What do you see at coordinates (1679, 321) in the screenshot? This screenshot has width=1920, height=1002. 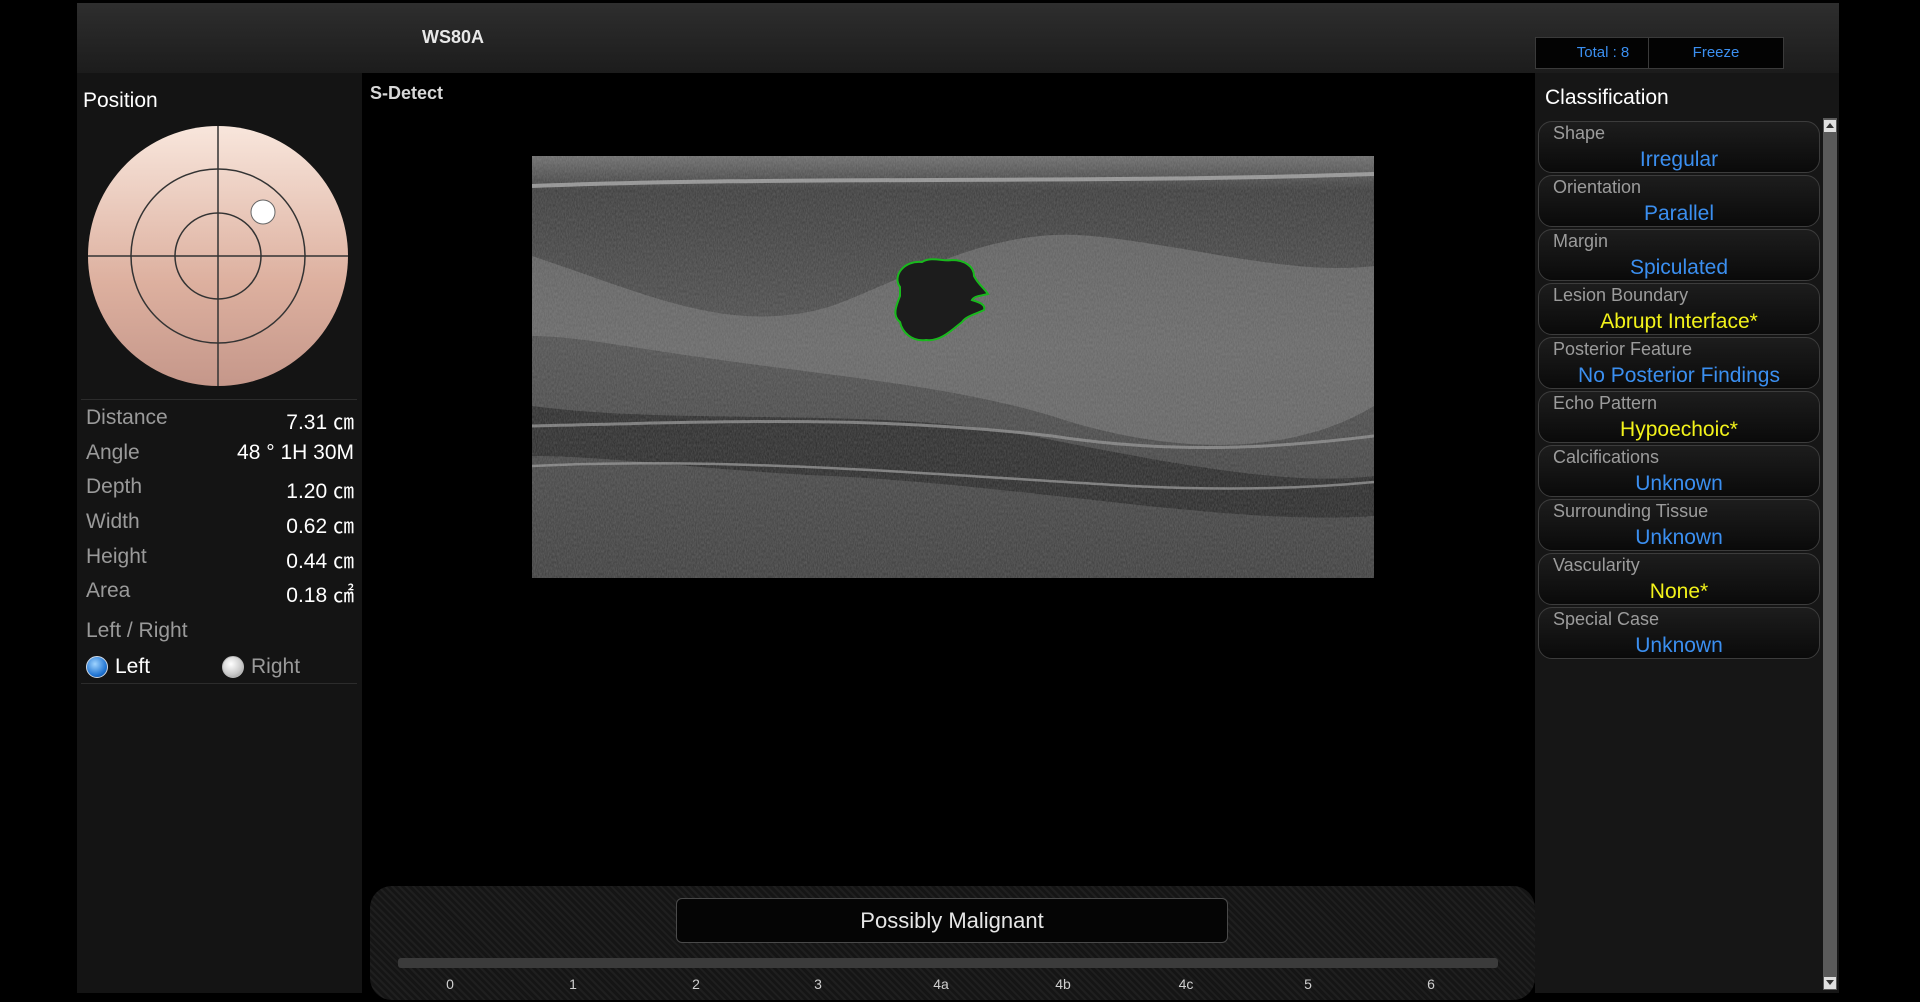 I see `classification-value: Abrupt Interface*` at bounding box center [1679, 321].